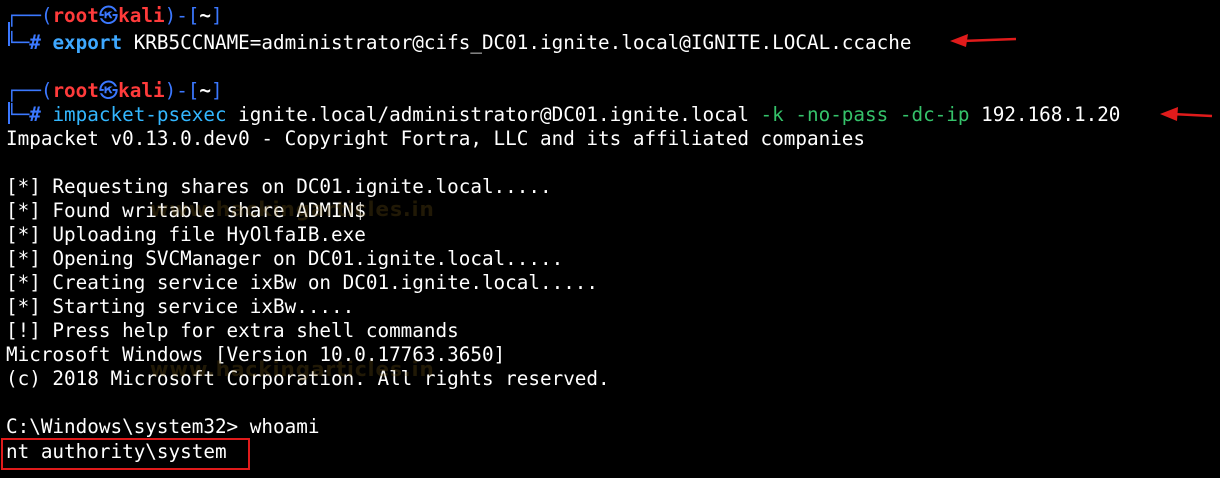  Describe the element at coordinates (865, 114) in the screenshot. I see `command-flags: -k -no-pass -dc-ip` at that location.